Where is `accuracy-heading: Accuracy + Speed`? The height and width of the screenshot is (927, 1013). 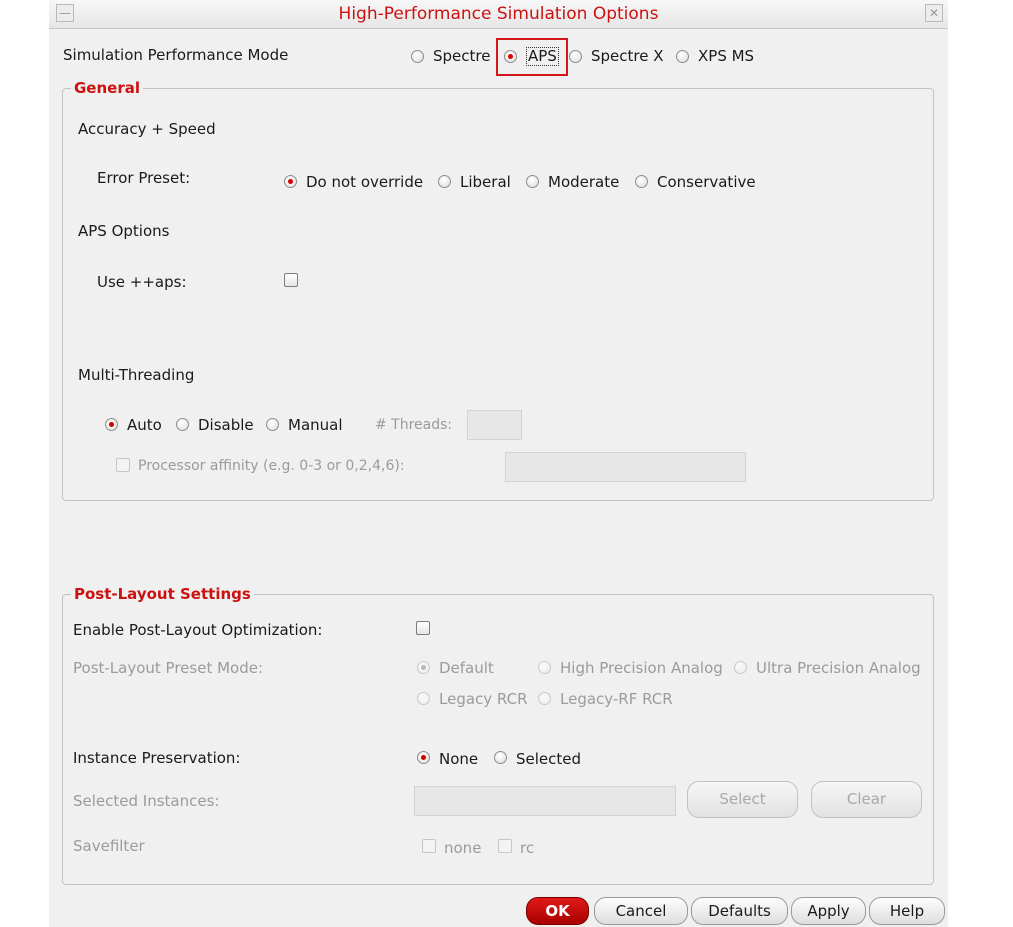 accuracy-heading: Accuracy + Speed is located at coordinates (147, 129).